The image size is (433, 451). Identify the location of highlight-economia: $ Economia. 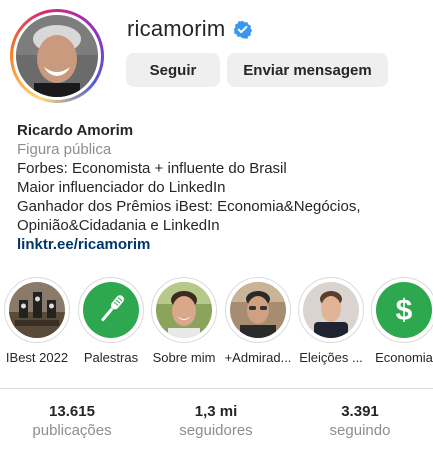
(400, 321).